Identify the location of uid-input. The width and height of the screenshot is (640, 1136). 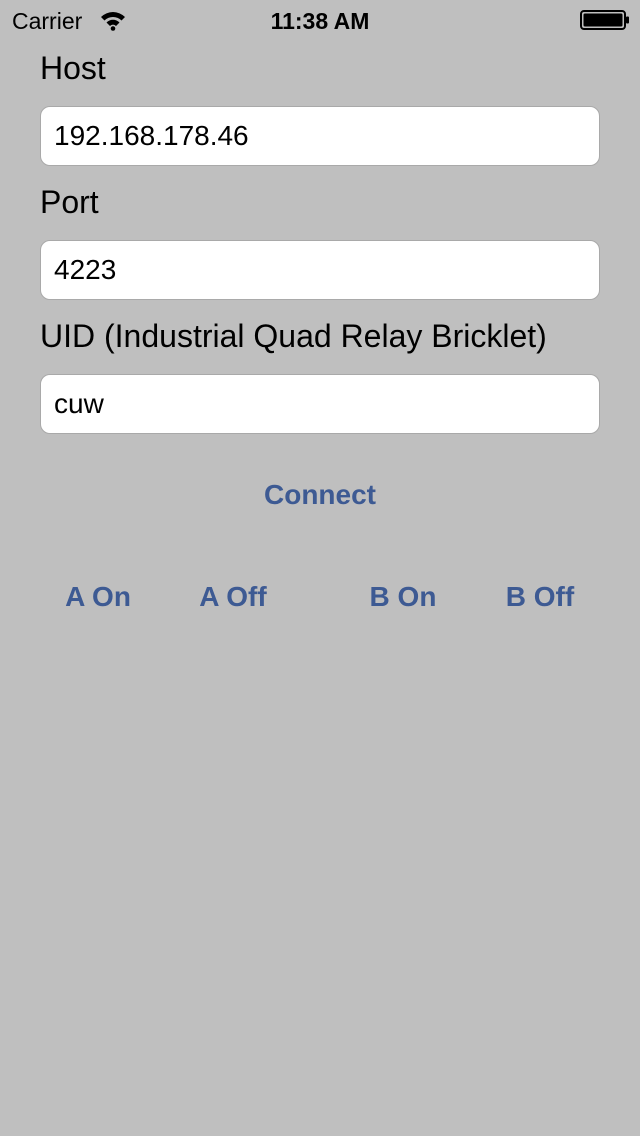
(320, 404).